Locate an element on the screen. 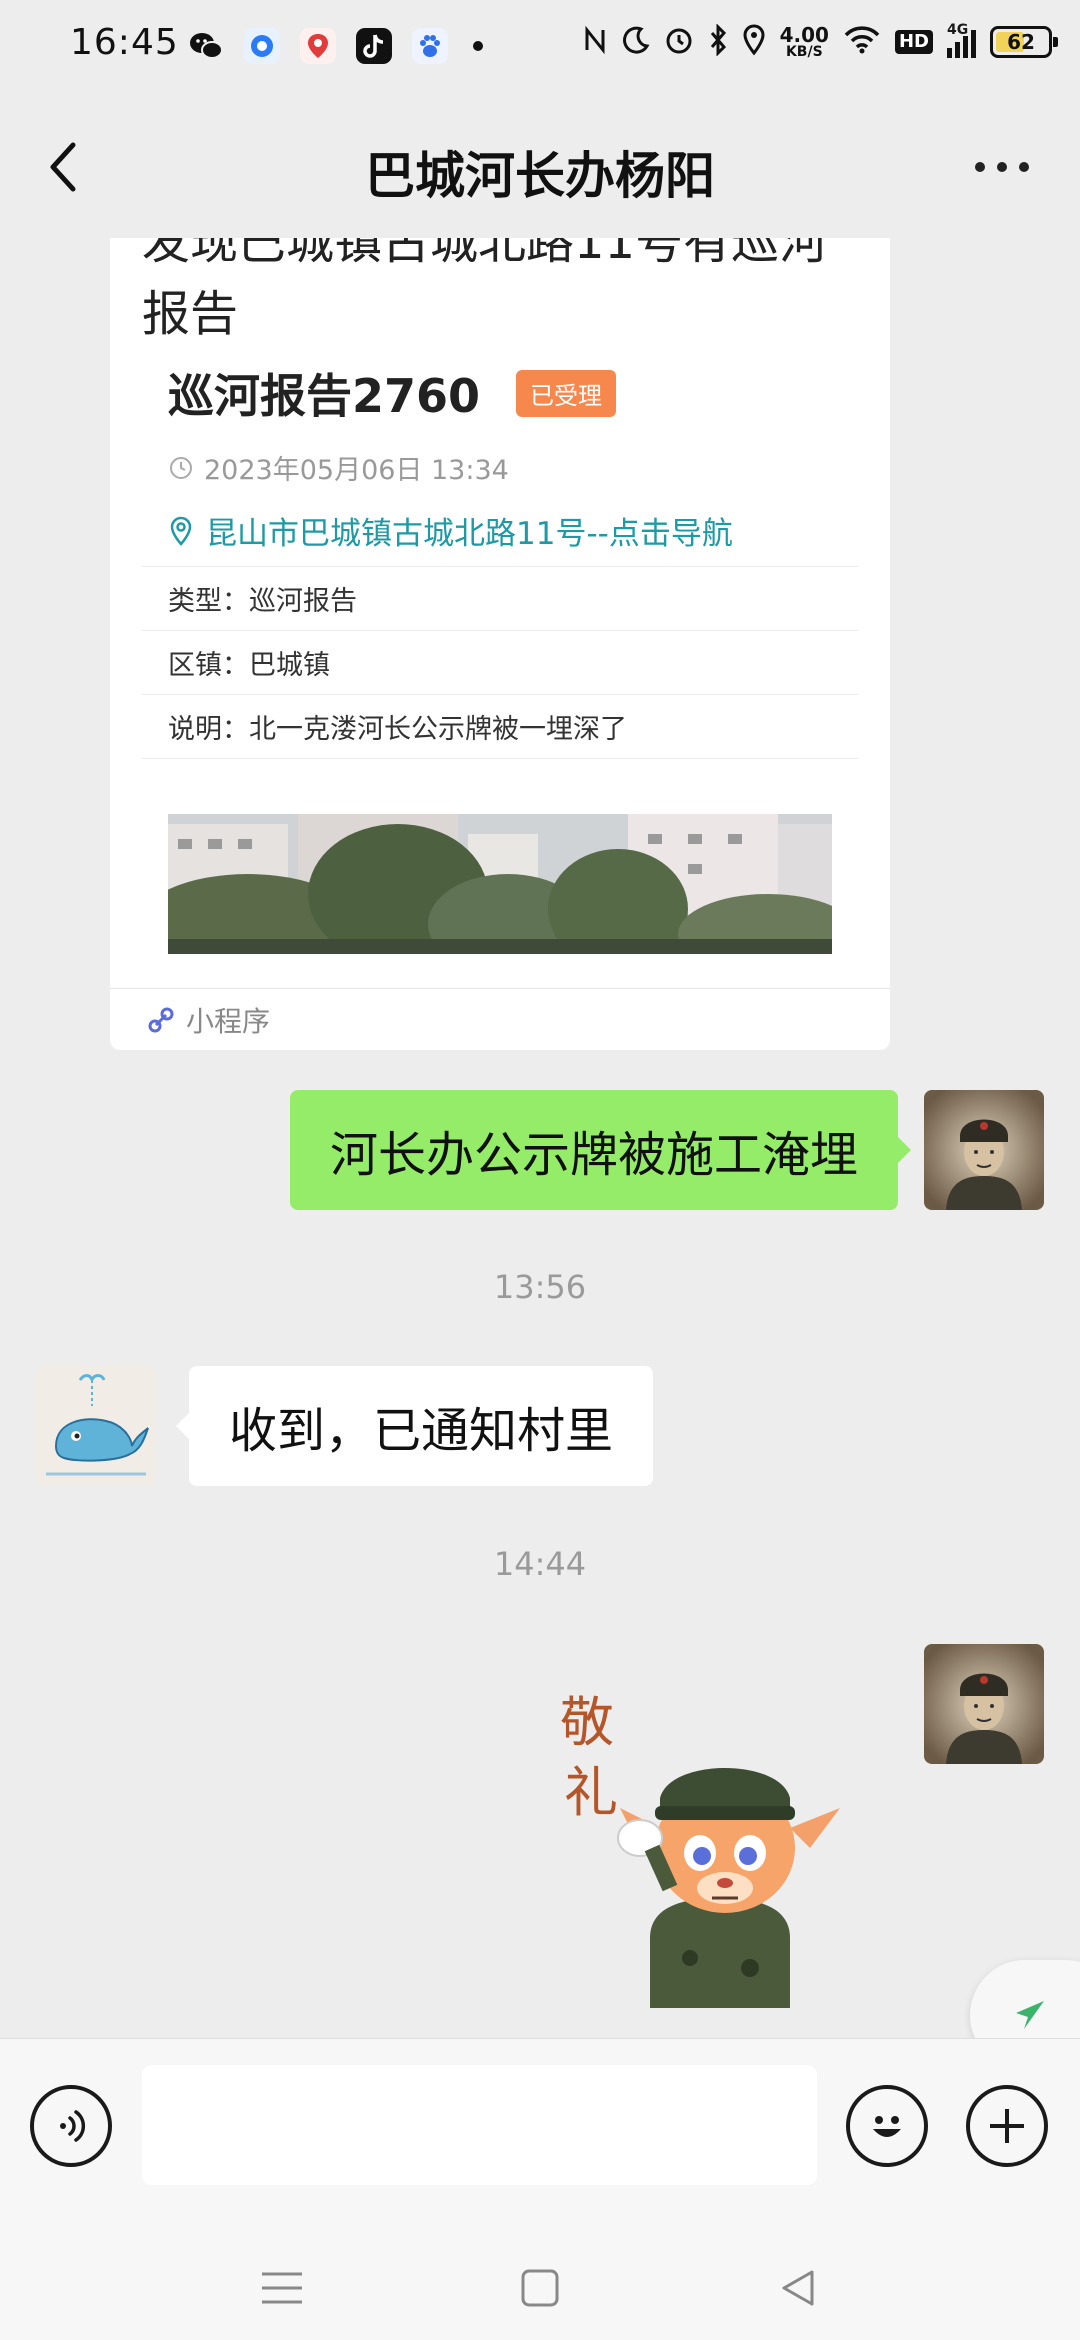  home-nav-button is located at coordinates (540, 2288).